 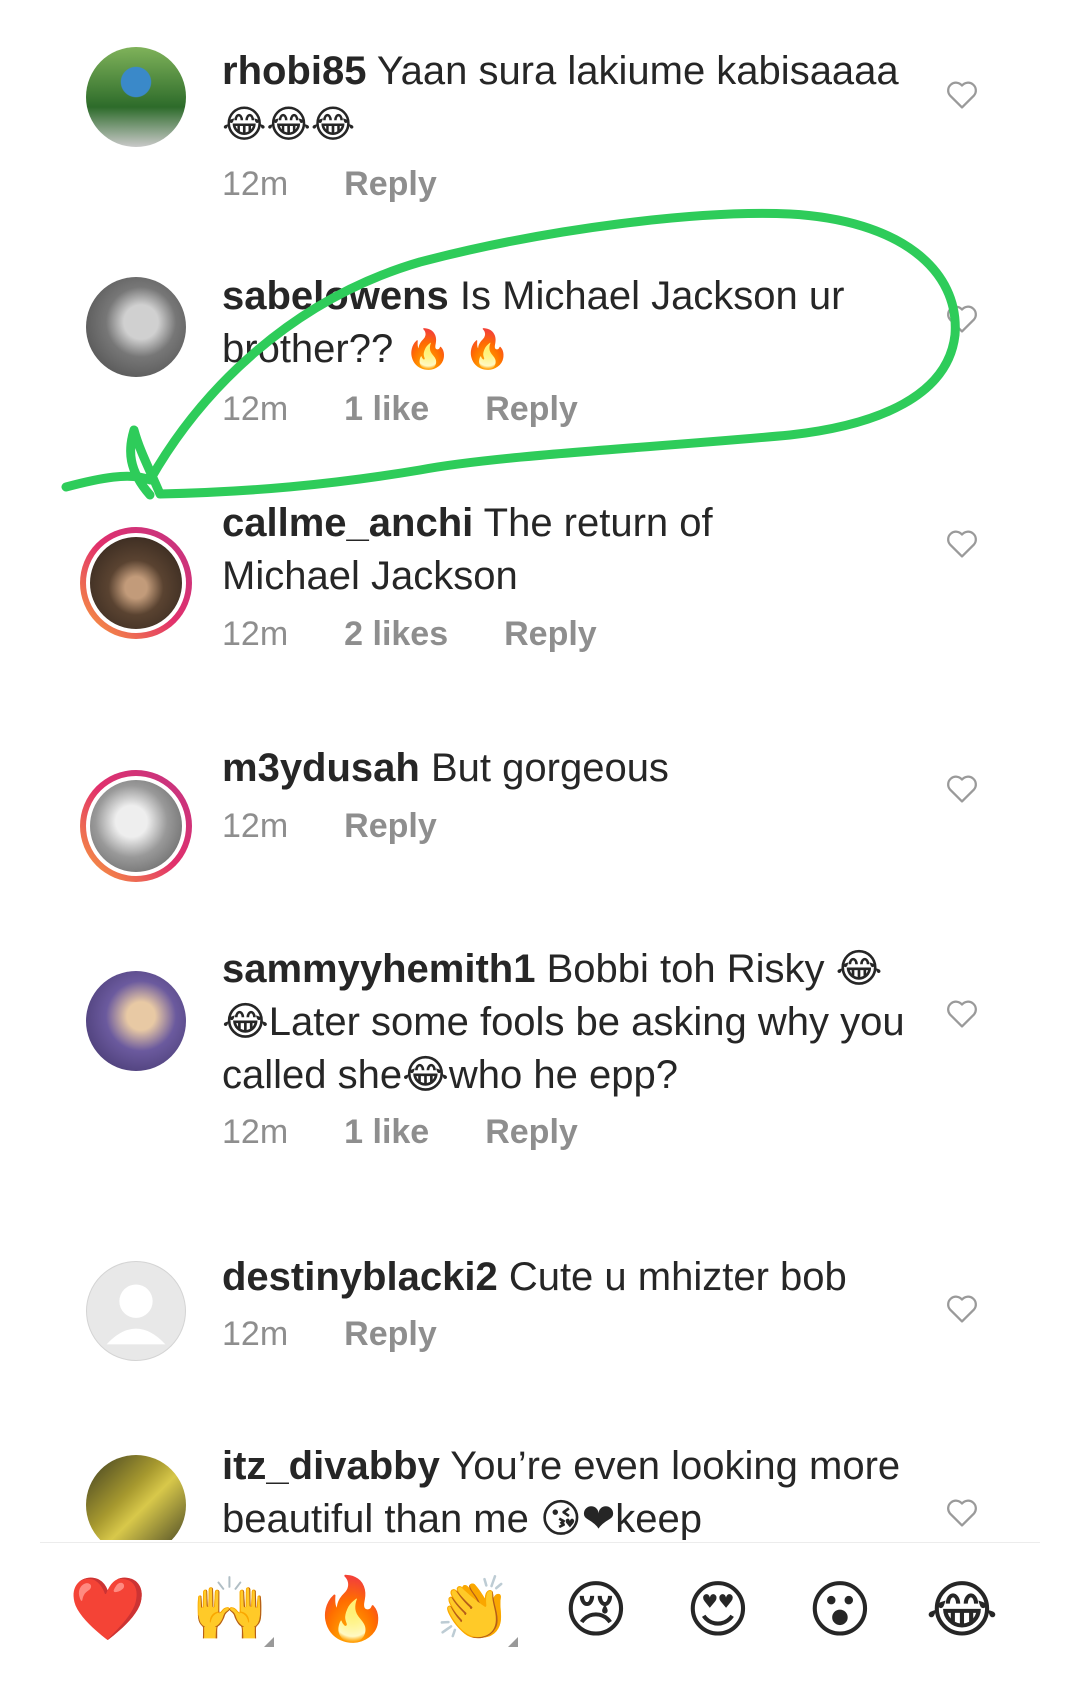 I want to click on comment-body: m3ydusah But gorgeous, so click(x=572, y=768).